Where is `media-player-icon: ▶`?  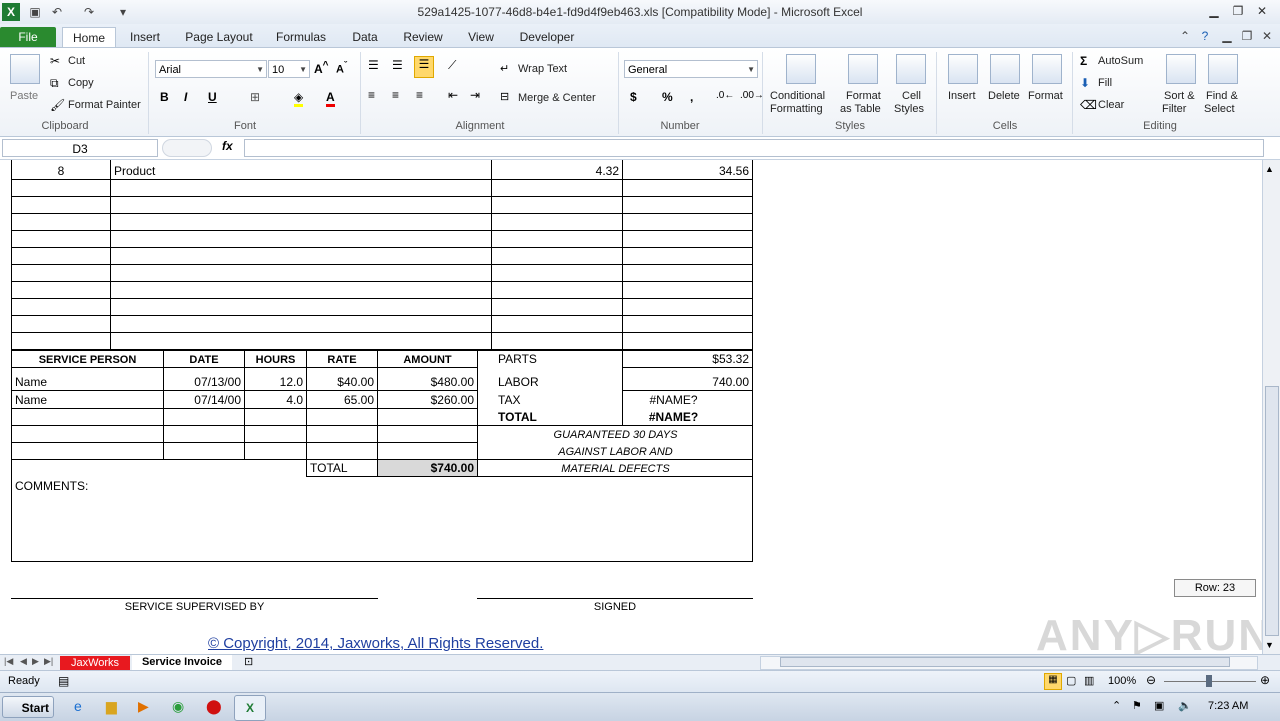 media-player-icon: ▶ is located at coordinates (143, 706).